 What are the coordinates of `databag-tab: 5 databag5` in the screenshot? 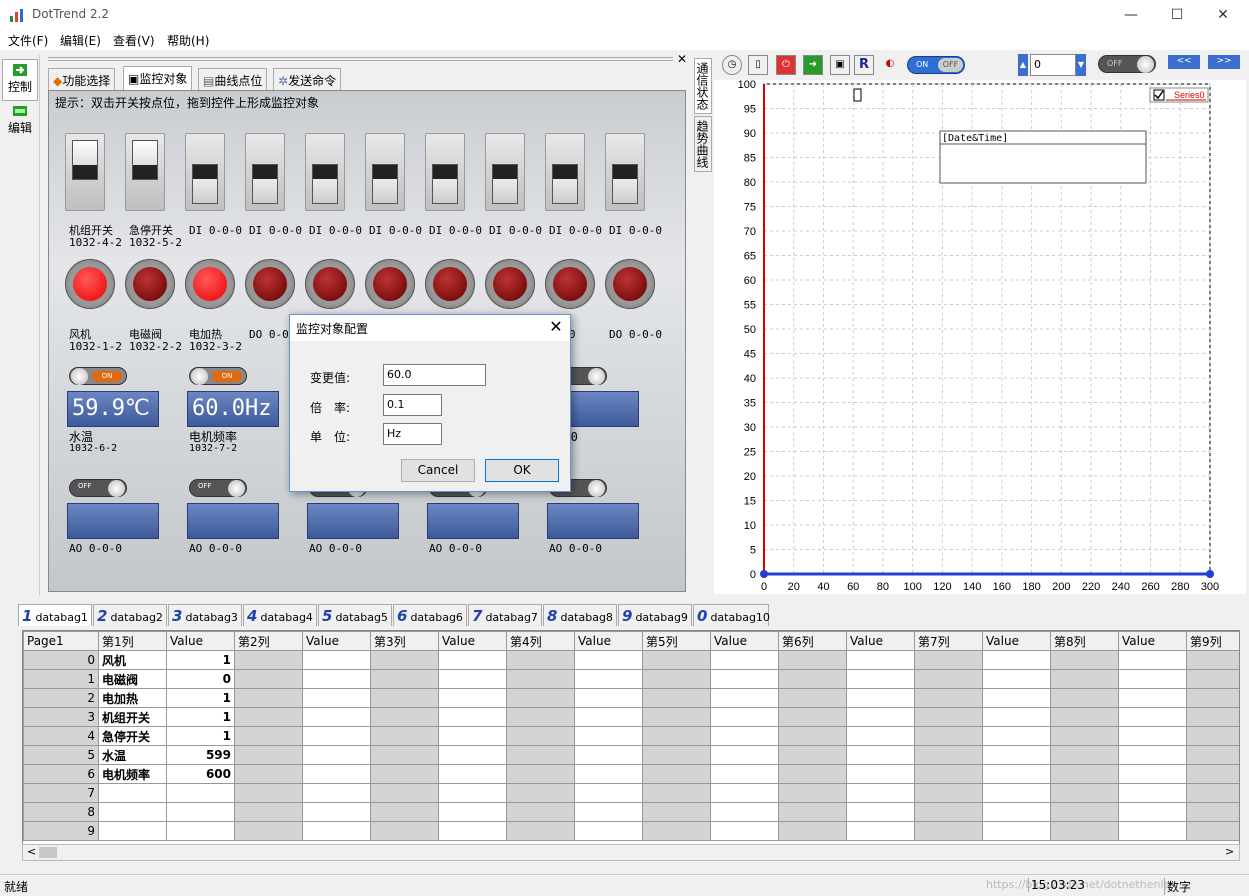 It's located at (355, 615).